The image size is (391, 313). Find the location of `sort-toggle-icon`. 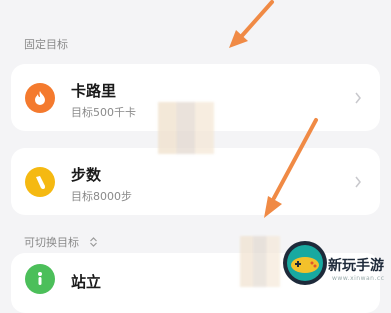

sort-toggle-icon is located at coordinates (93, 242).